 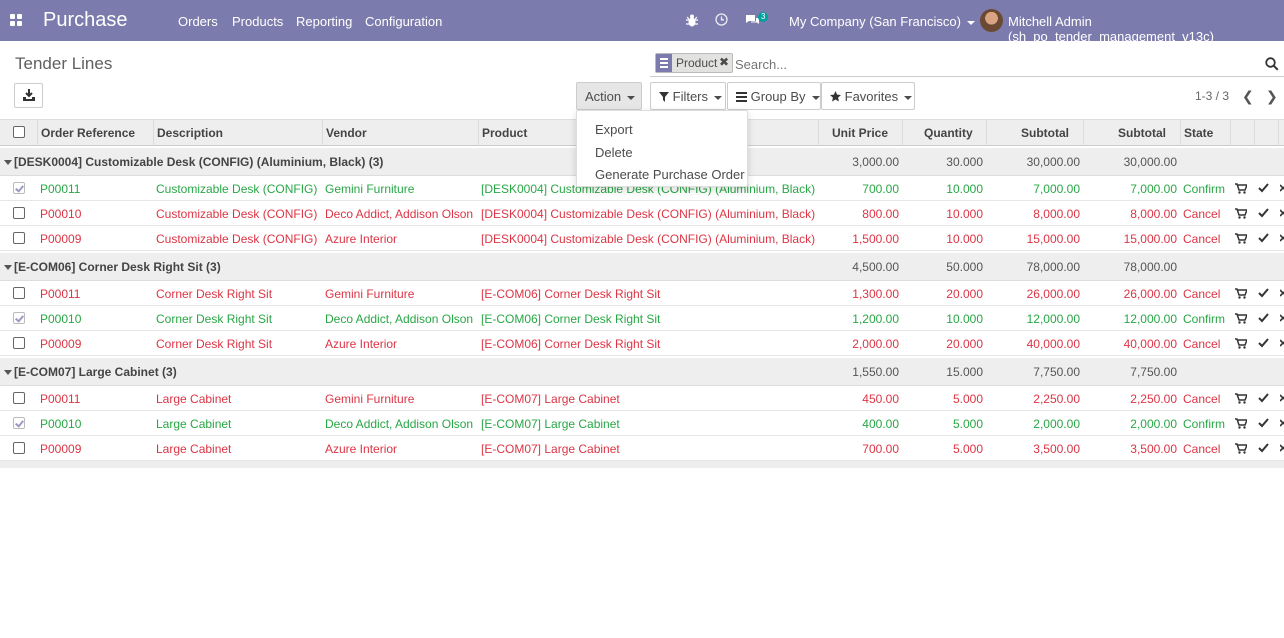 What do you see at coordinates (1272, 64) in the screenshot?
I see `search-icon` at bounding box center [1272, 64].